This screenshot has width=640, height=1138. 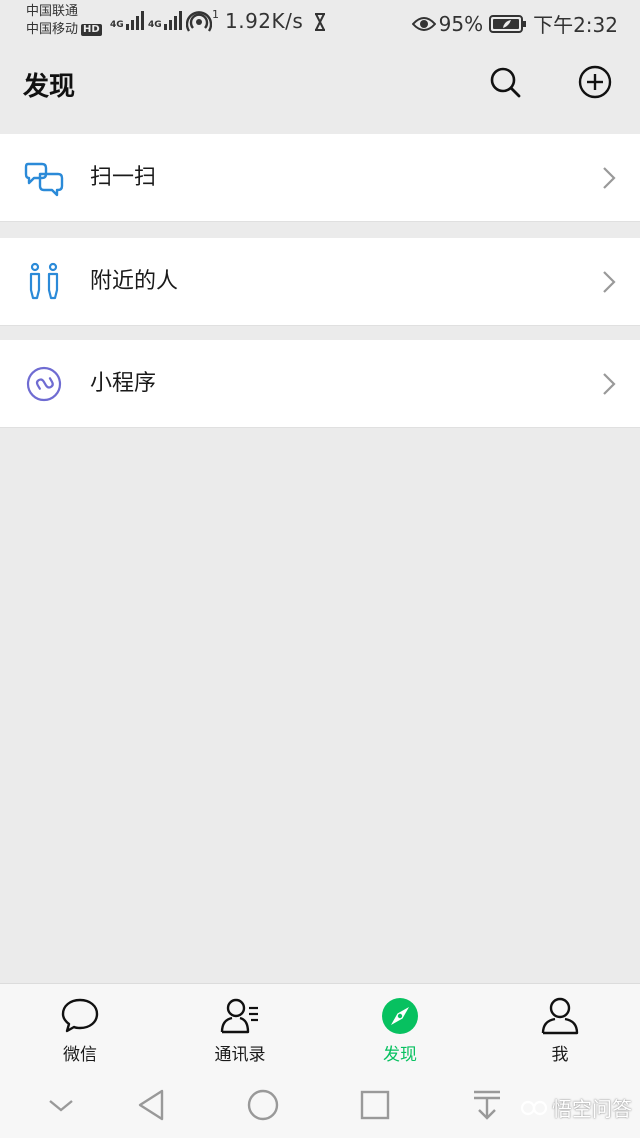 What do you see at coordinates (320, 282) in the screenshot?
I see `menu-item-nearby: 附近的人` at bounding box center [320, 282].